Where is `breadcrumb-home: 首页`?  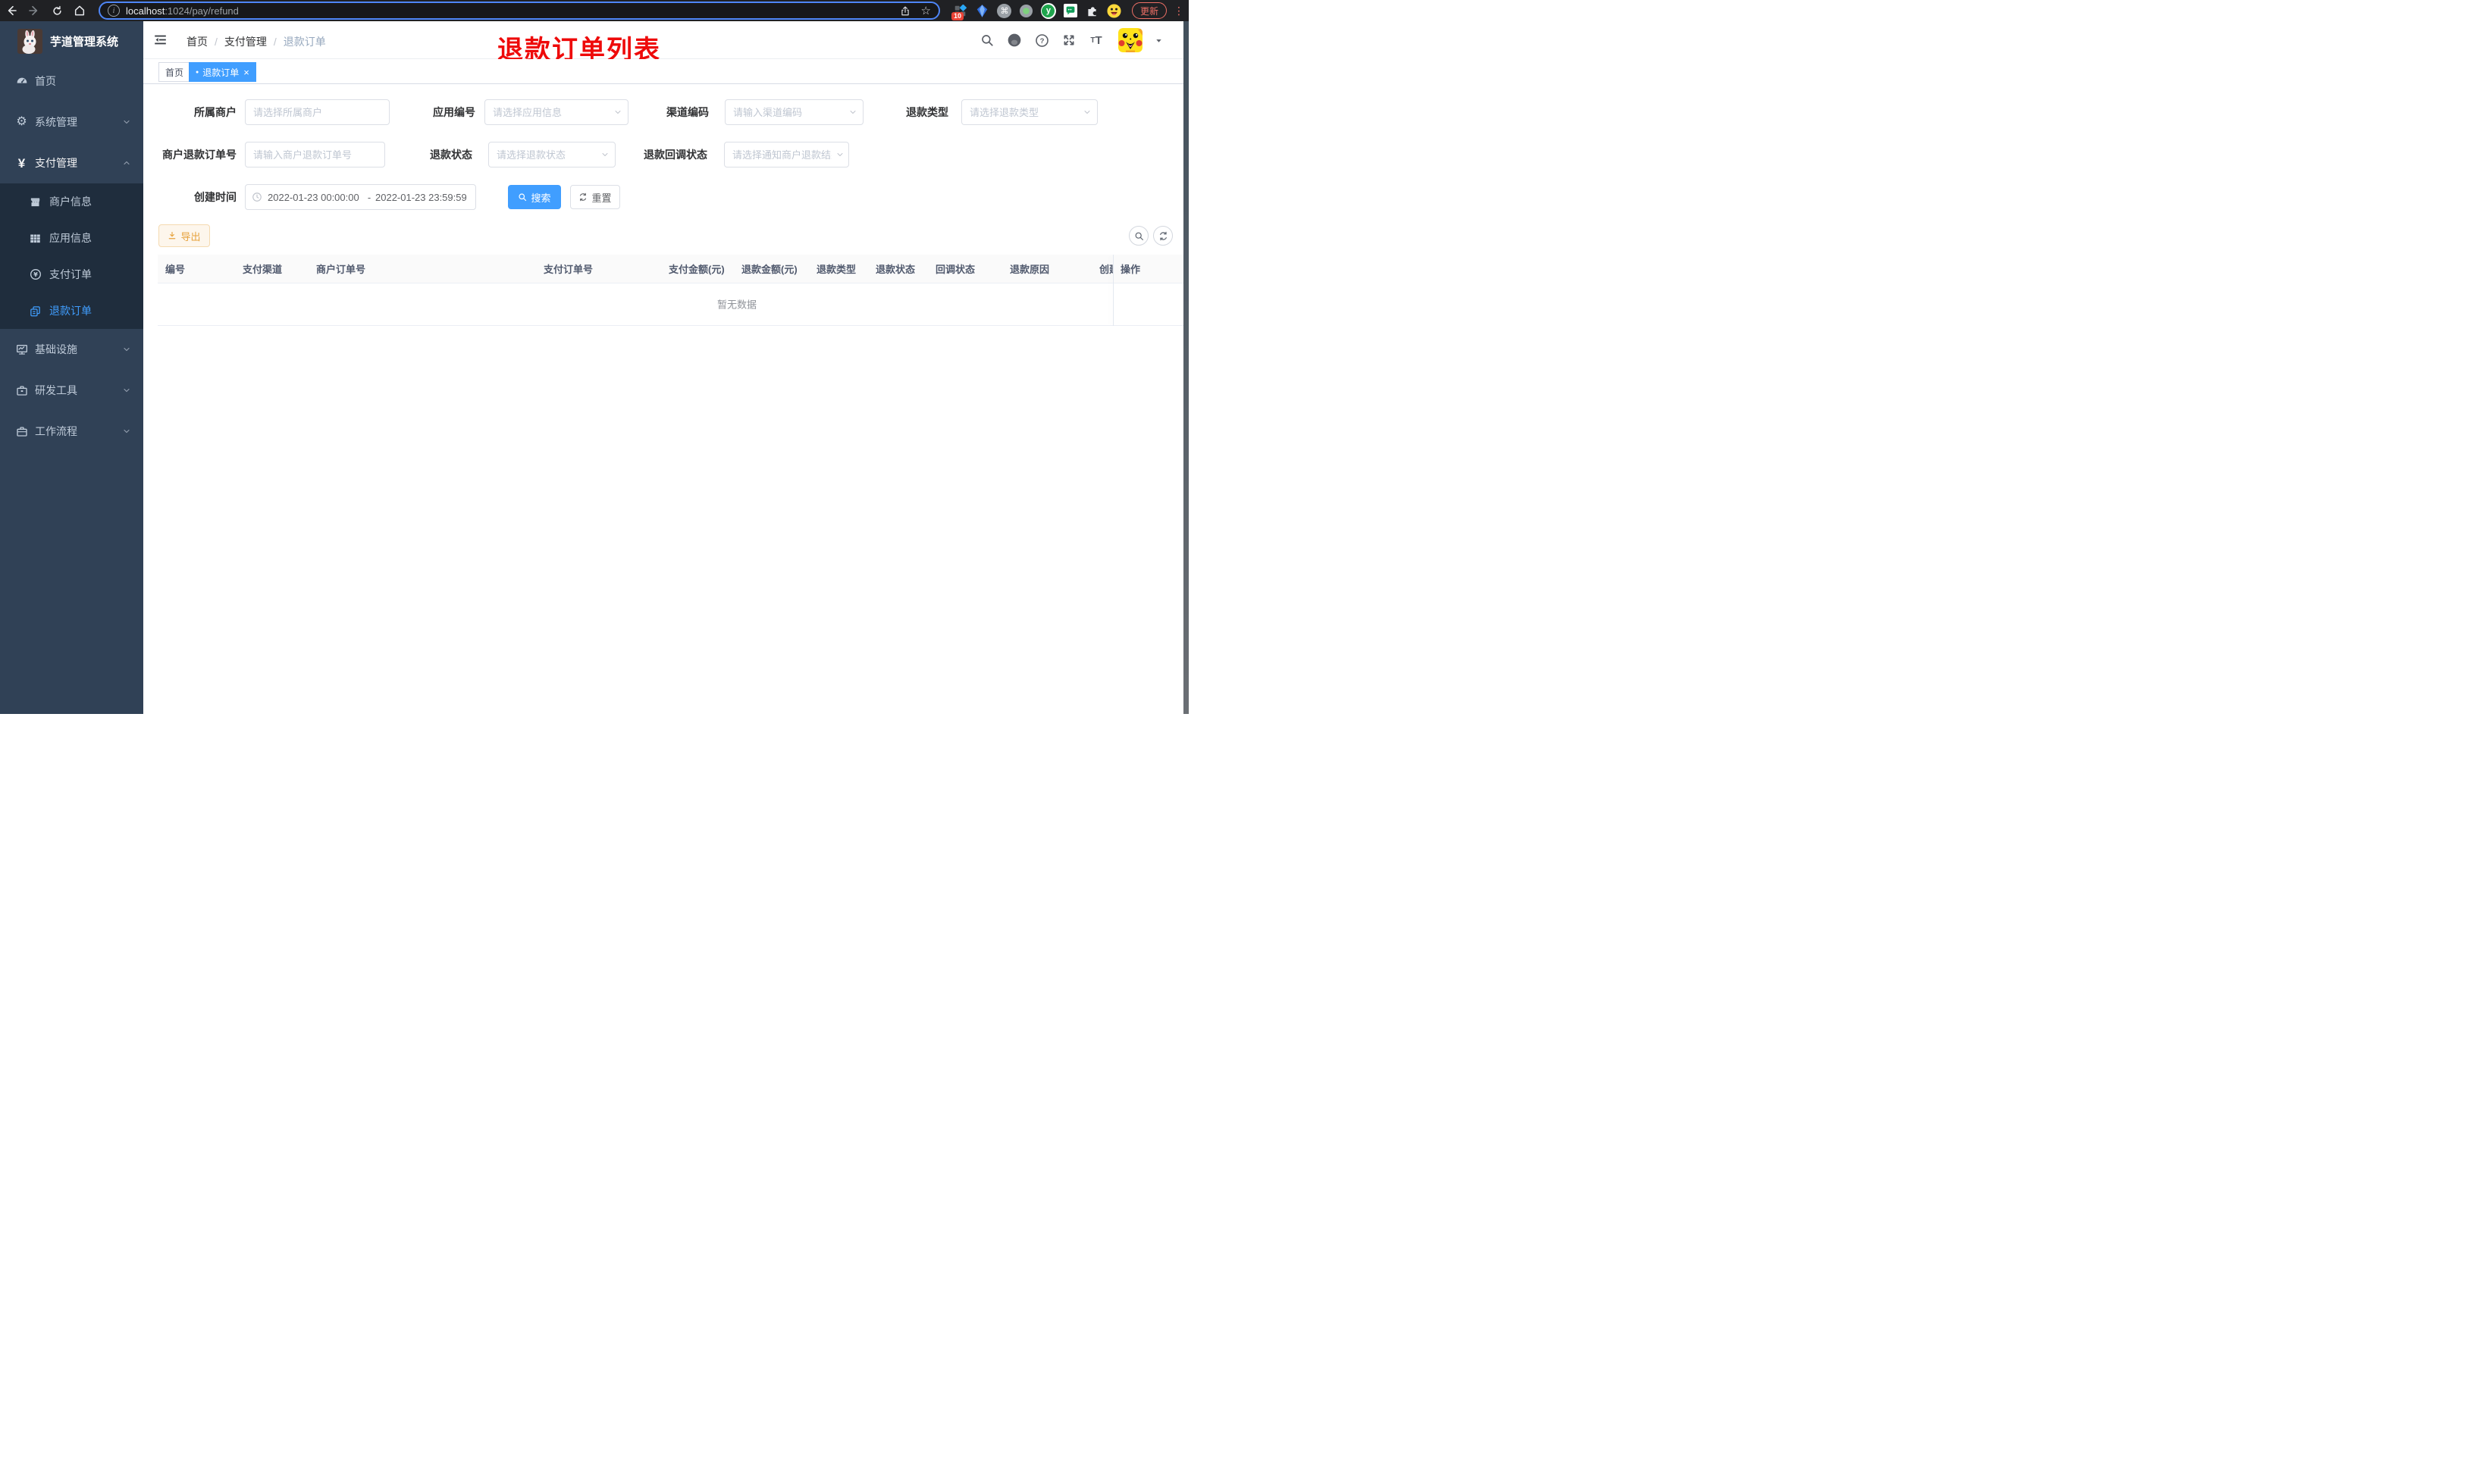
breadcrumb-home: 首页 is located at coordinates (197, 41).